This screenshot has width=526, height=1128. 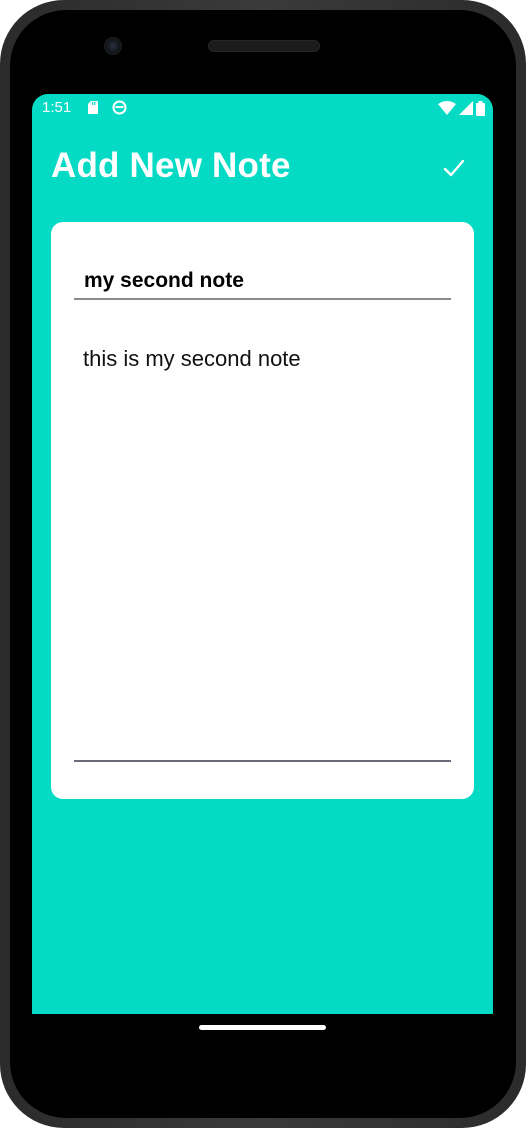 What do you see at coordinates (466, 108) in the screenshot?
I see `signal-icon` at bounding box center [466, 108].